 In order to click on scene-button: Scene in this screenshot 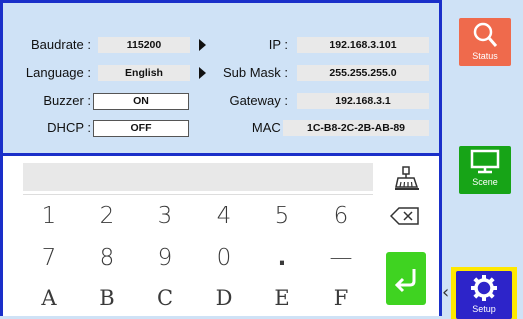, I will do `click(485, 170)`.